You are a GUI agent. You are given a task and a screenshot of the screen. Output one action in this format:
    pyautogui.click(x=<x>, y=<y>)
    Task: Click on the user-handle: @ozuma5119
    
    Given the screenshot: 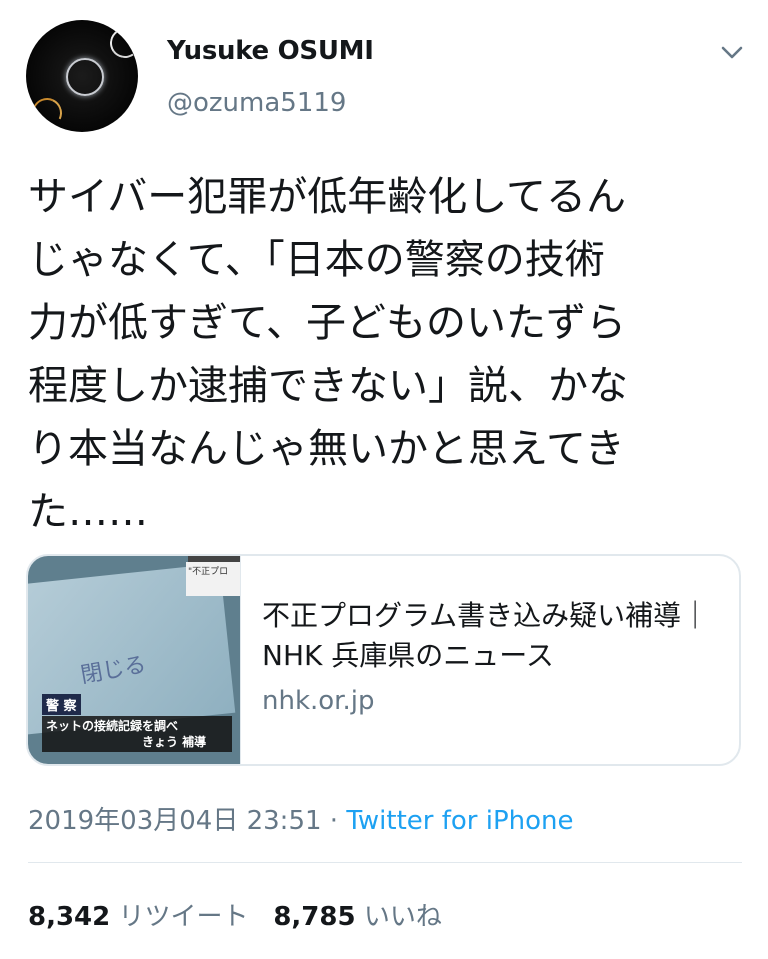 What is the action you would take?
    pyautogui.click(x=256, y=103)
    